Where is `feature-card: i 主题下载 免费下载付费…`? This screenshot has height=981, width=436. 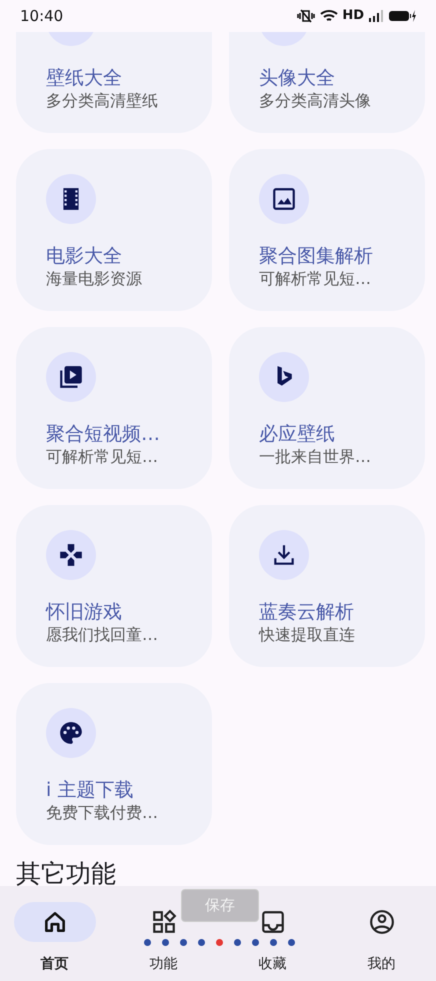 feature-card: i 主题下载 免费下载付费… is located at coordinates (114, 764).